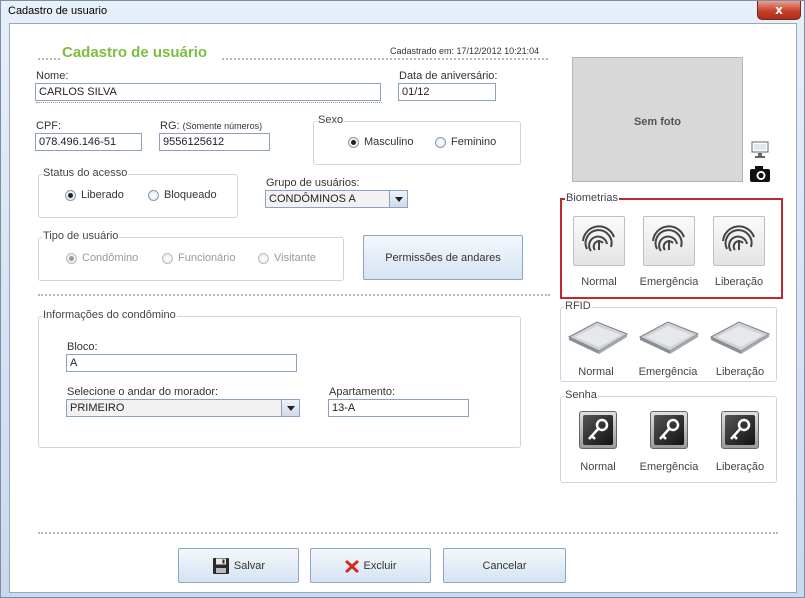  I want to click on senha-legend: Senha, so click(581, 395).